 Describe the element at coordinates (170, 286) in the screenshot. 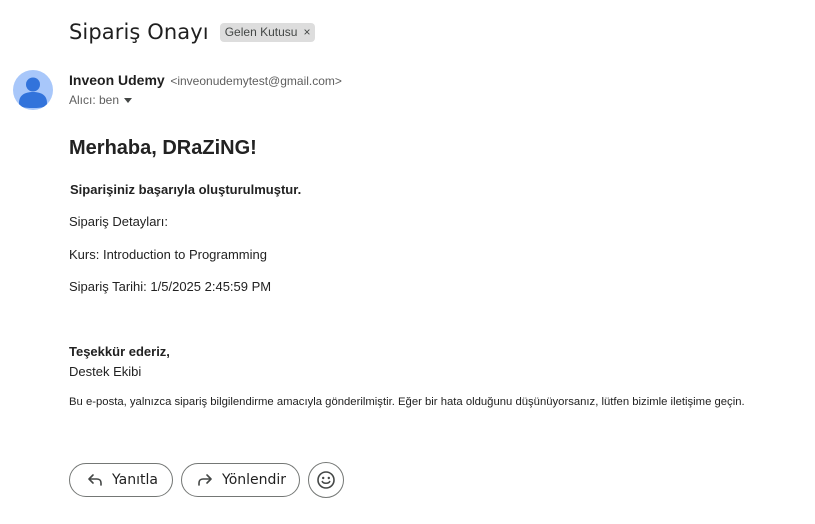

I see `order-date-line: Sipariş Tarihi: 1/5/2025 2:45:59 PM` at that location.